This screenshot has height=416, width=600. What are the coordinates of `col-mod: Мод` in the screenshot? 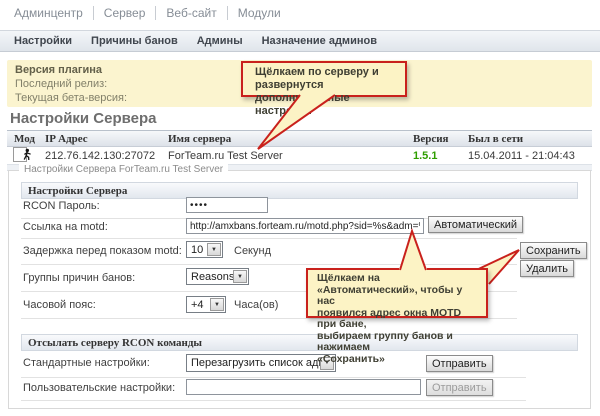 It's located at (24, 138).